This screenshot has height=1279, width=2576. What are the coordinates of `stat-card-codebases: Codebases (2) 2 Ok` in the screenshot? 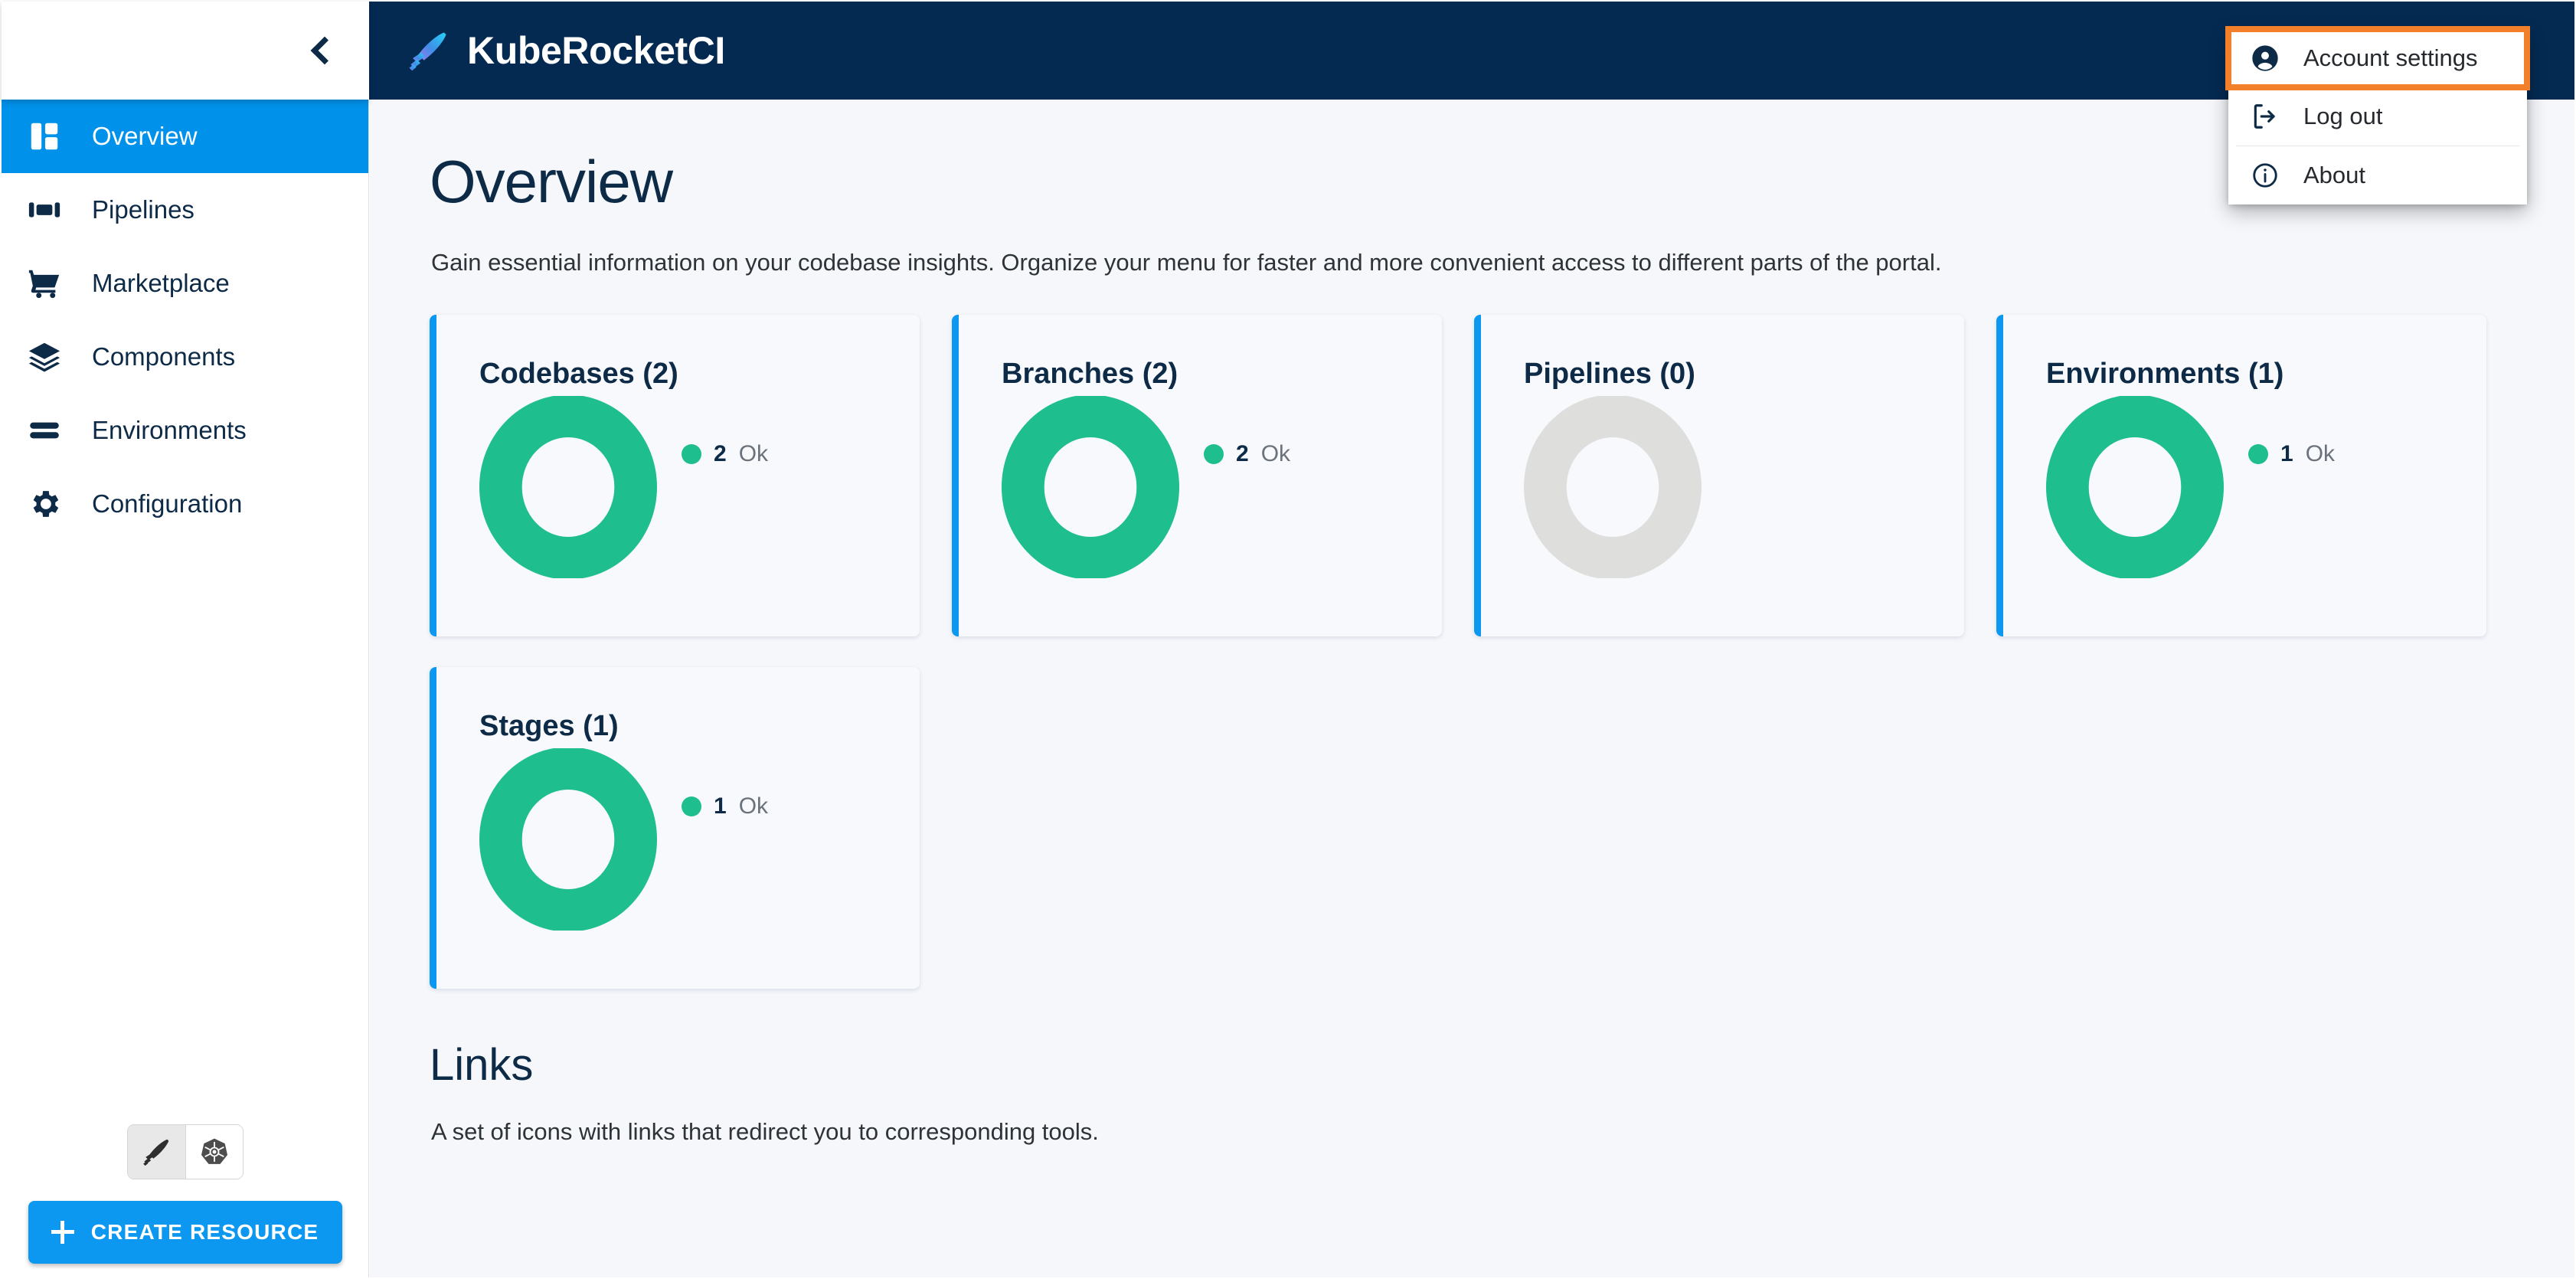 It's located at (675, 476).